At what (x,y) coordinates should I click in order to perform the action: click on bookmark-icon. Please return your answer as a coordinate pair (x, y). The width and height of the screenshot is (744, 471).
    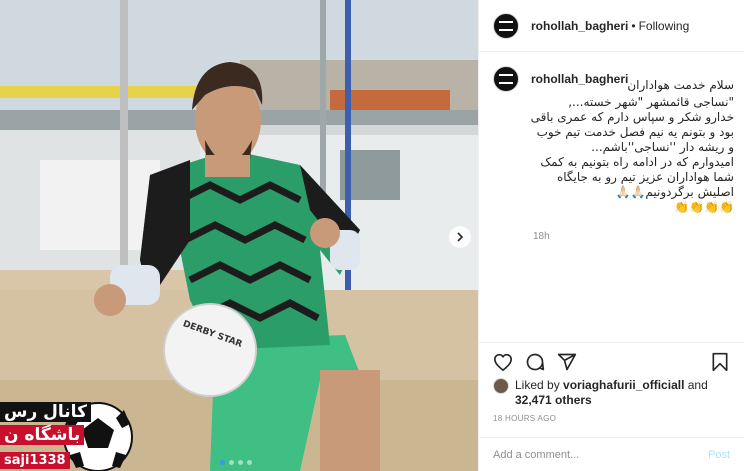
    Looking at the image, I should click on (720, 362).